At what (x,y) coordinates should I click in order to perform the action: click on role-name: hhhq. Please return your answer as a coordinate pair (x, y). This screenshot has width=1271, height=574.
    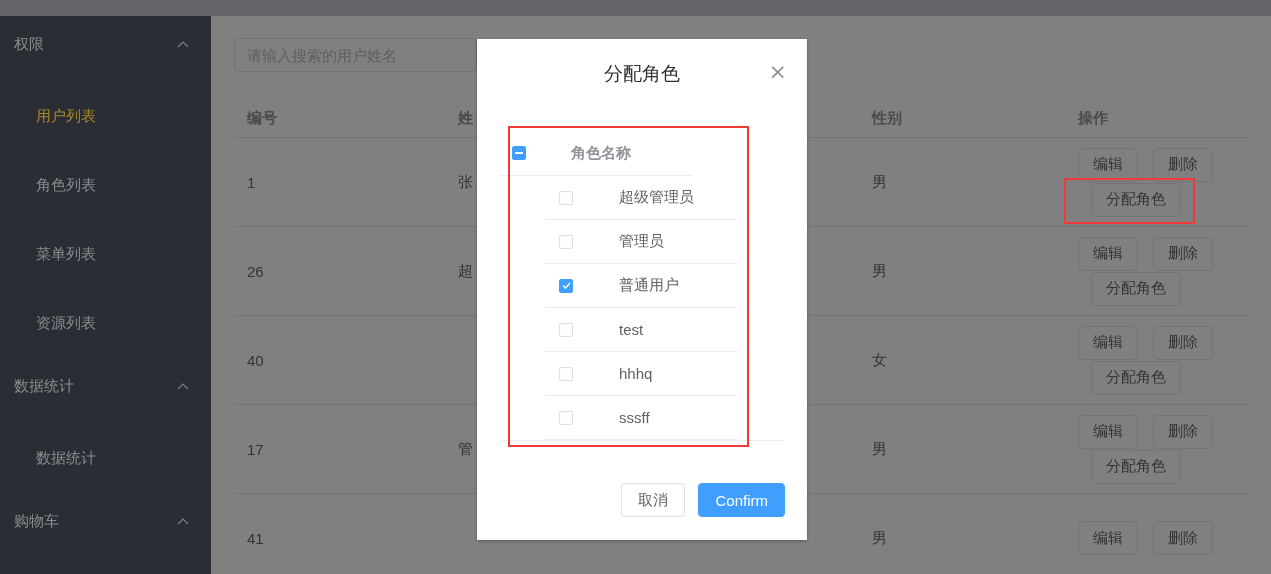
    Looking at the image, I should click on (636, 373).